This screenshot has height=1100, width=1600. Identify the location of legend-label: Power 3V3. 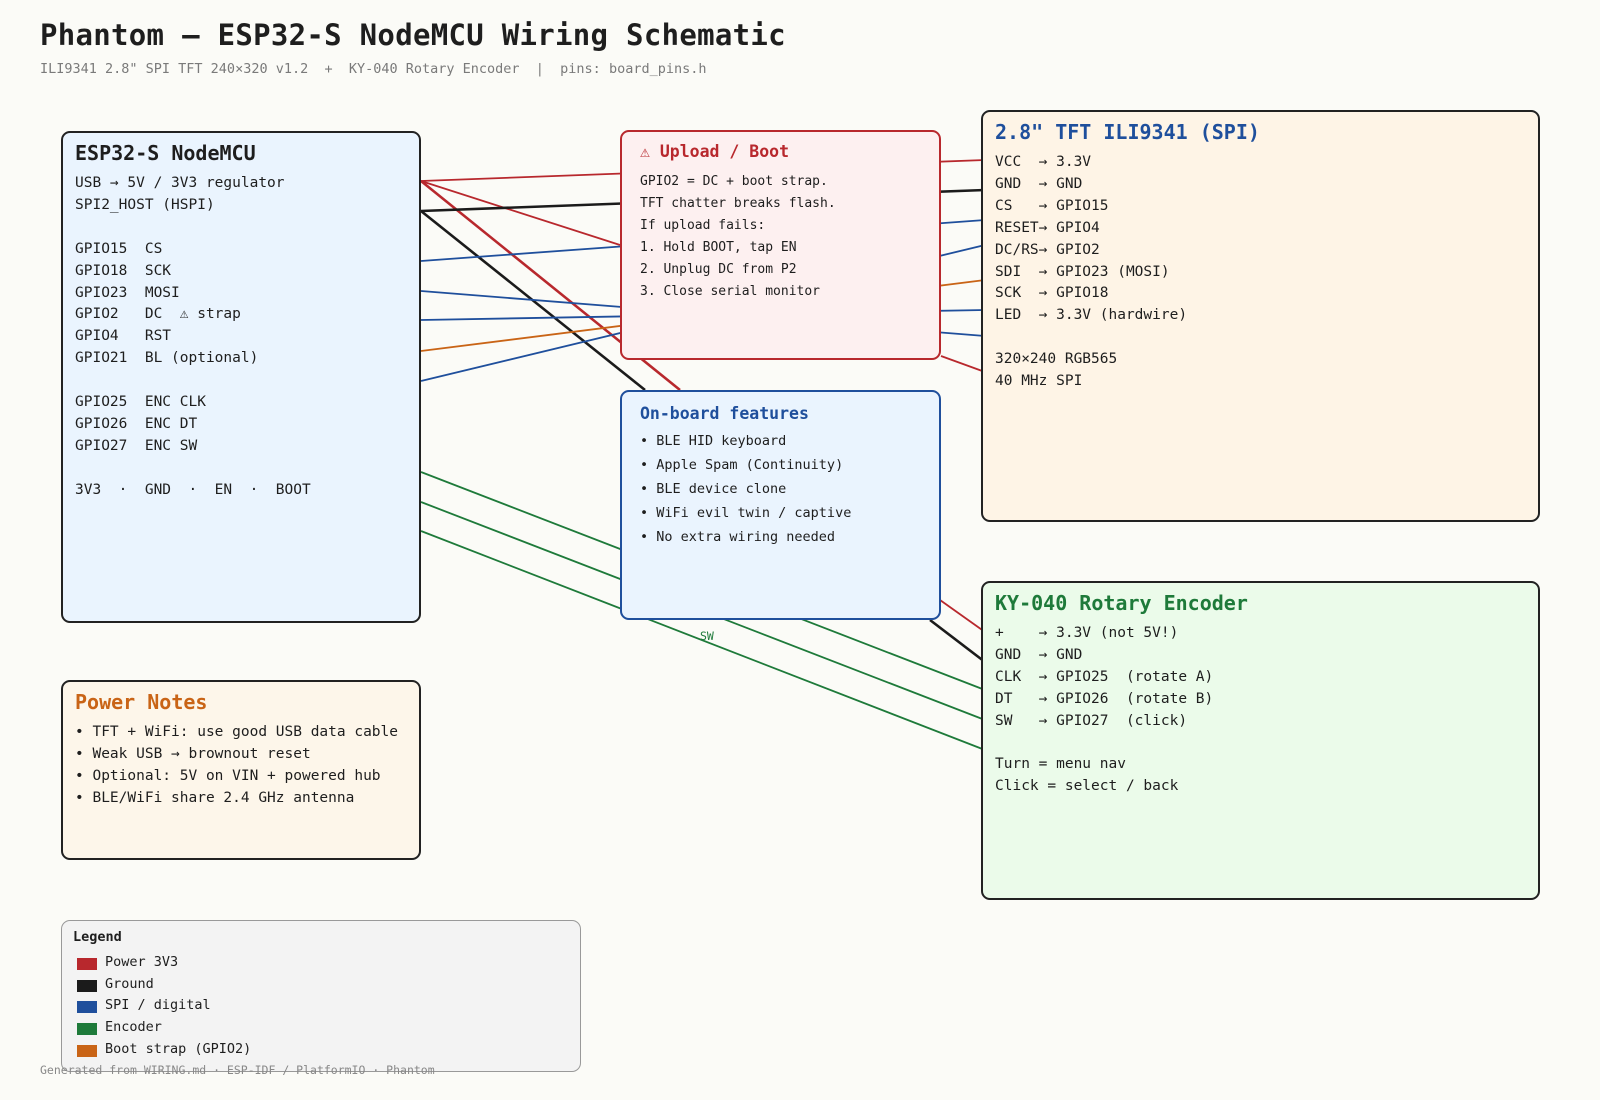
(142, 961).